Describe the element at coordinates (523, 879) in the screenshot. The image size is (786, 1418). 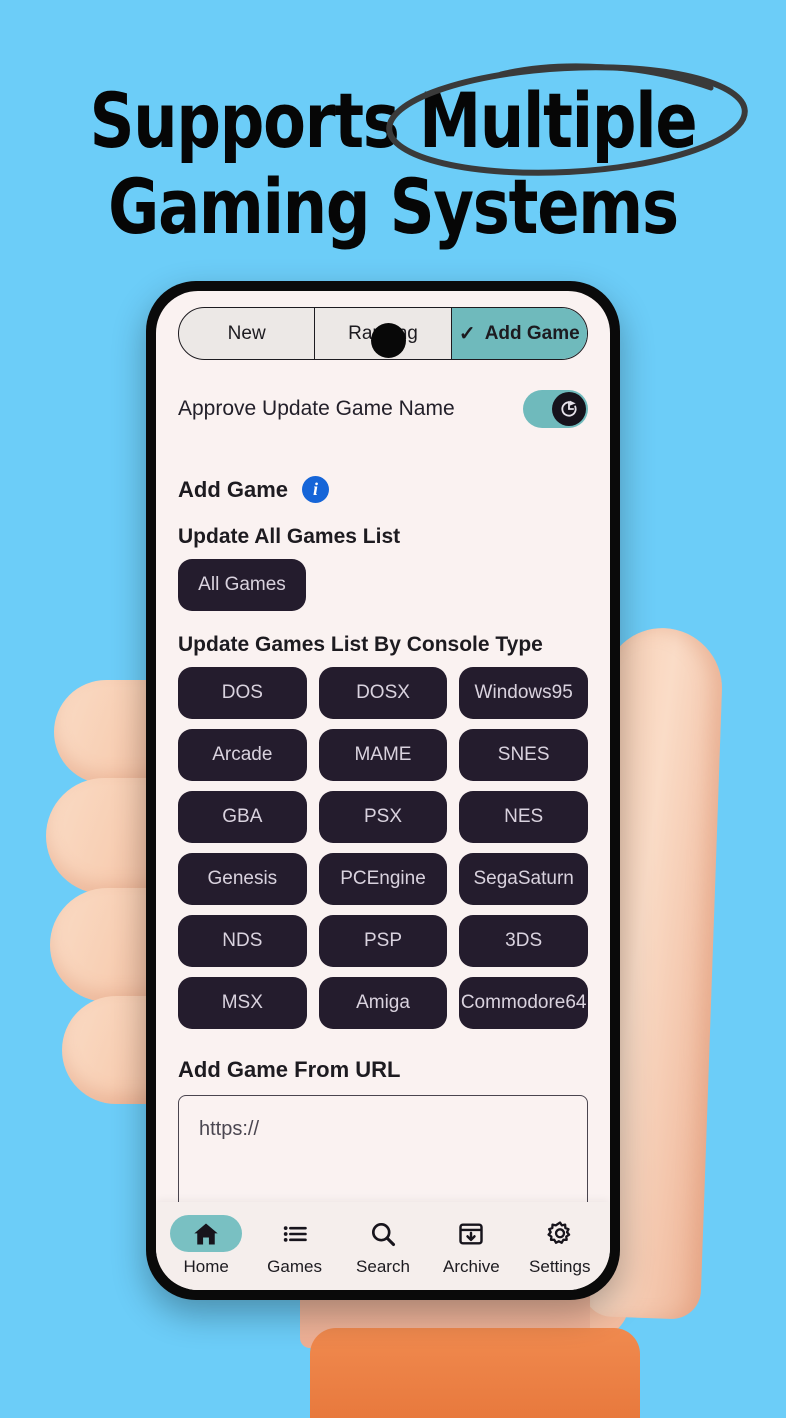
I see `console-button-segasaturn: SegaSaturn` at that location.